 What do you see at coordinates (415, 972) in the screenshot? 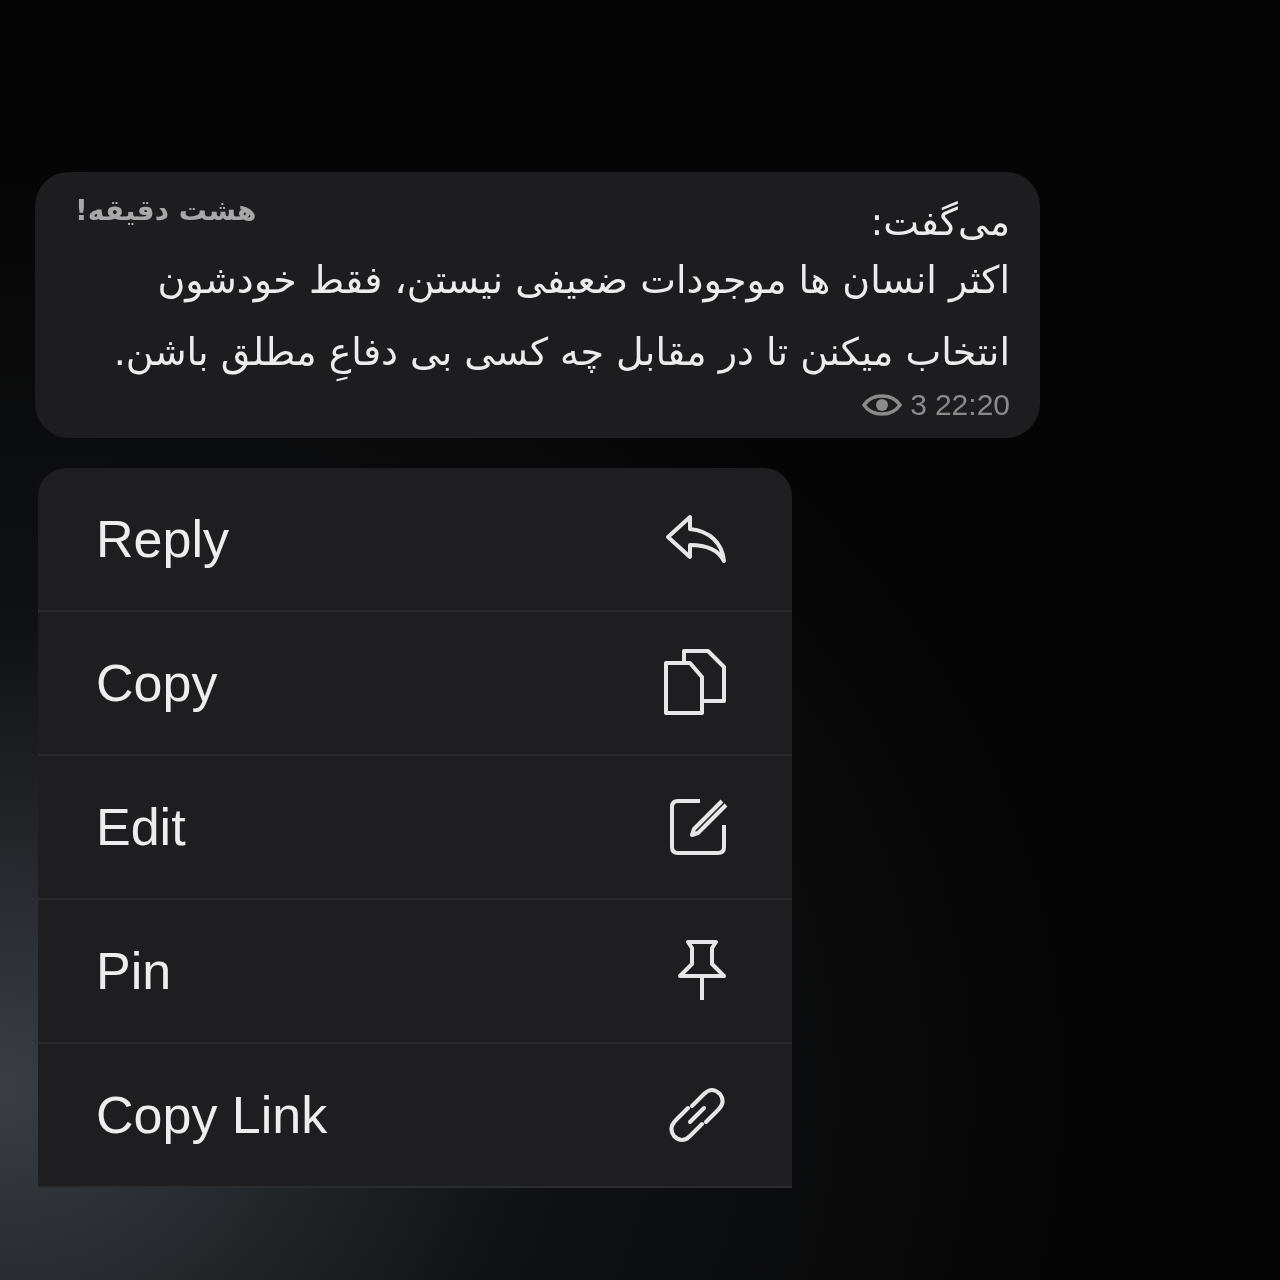
I see `menu-item: Pin` at bounding box center [415, 972].